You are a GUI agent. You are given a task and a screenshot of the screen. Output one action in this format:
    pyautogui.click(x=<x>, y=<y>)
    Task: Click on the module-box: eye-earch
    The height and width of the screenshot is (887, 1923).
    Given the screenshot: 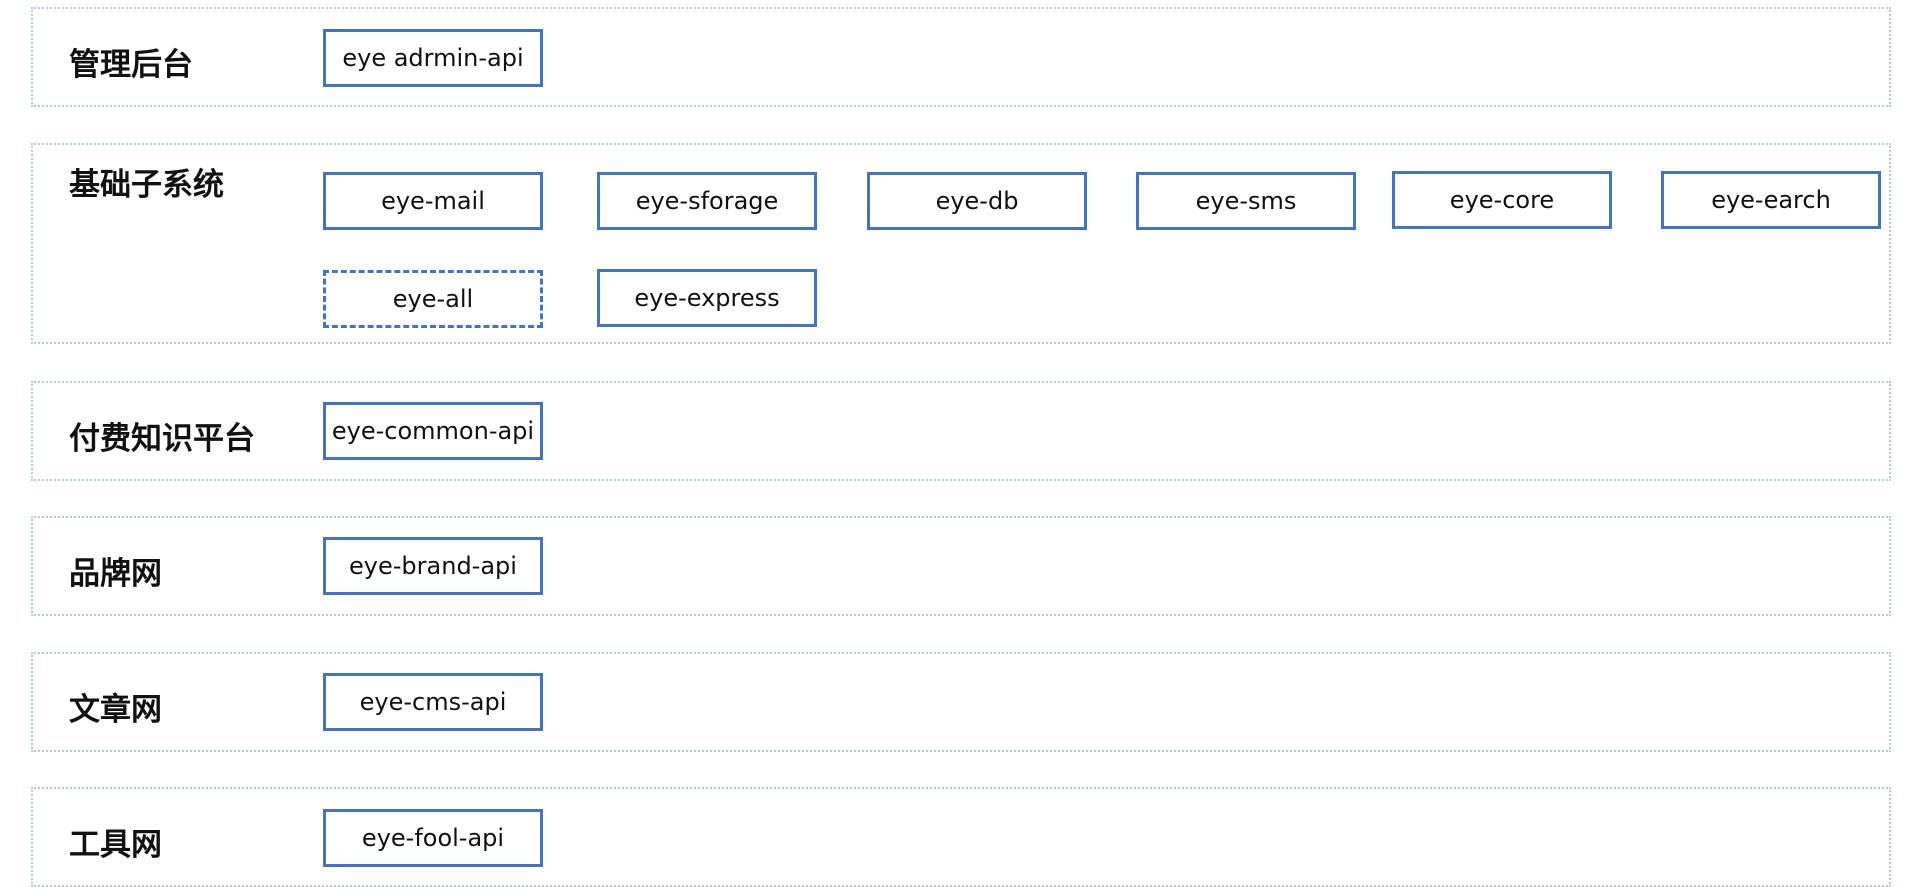 What is the action you would take?
    pyautogui.click(x=1771, y=200)
    